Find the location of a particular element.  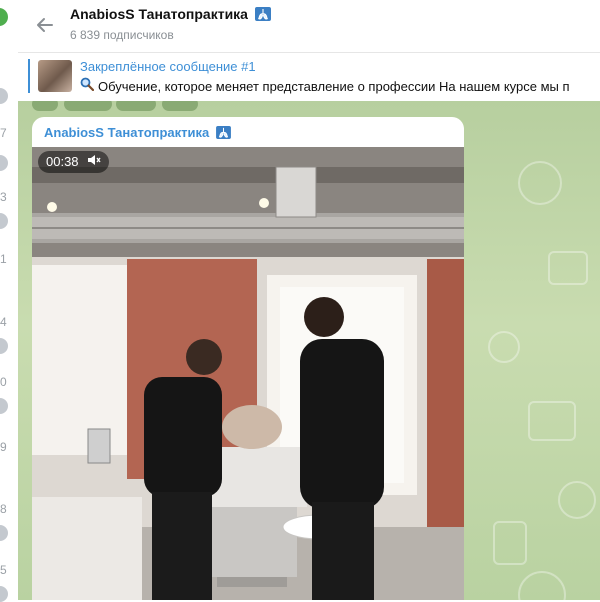

unread-count: 1 is located at coordinates (3, 259).